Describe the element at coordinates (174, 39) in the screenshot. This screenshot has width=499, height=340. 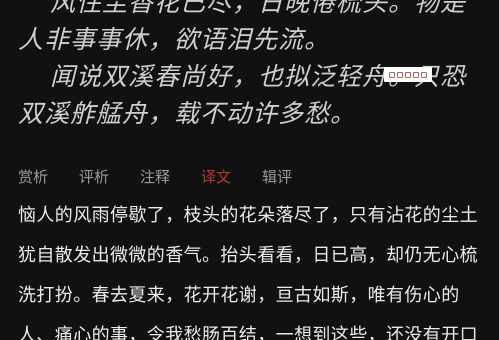
I see `poem-line: 人非事事休，欲语泪先流。` at that location.